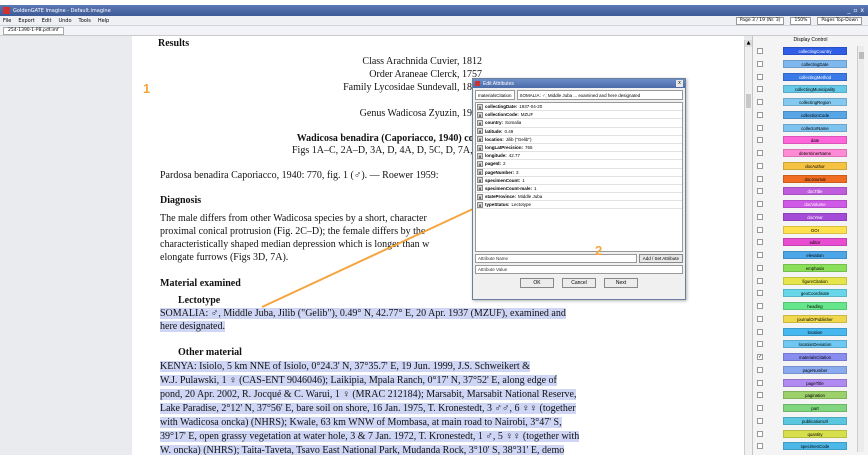  Describe the element at coordinates (815, 204) in the screenshot. I see `annotation-color-chip: docVolume` at that location.